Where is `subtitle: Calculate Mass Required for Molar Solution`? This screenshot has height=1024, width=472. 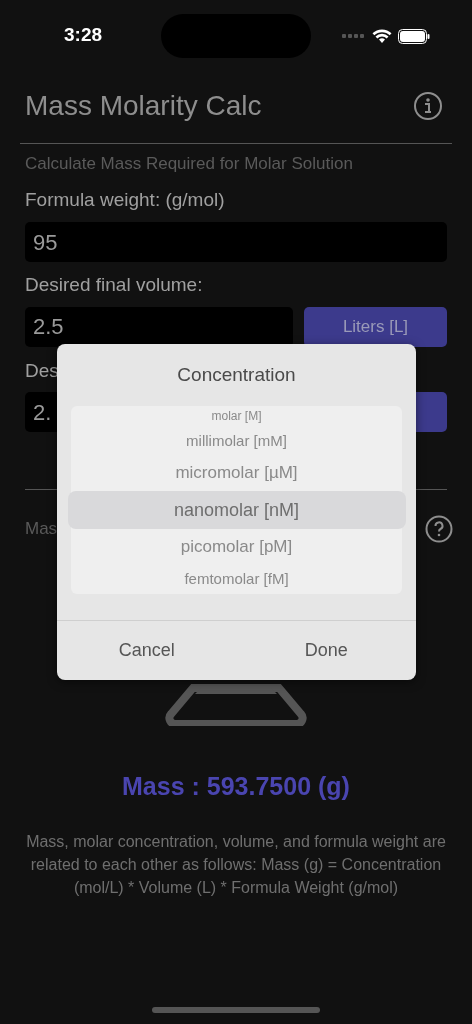
subtitle: Calculate Mass Required for Molar Solution is located at coordinates (189, 164).